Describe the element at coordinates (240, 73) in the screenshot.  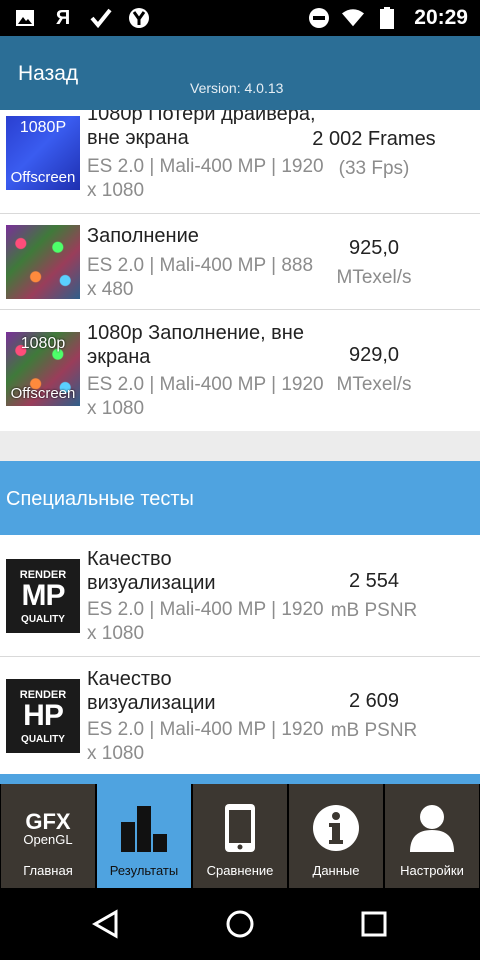
I see `app-header: Назад Version: 4.0.13` at that location.